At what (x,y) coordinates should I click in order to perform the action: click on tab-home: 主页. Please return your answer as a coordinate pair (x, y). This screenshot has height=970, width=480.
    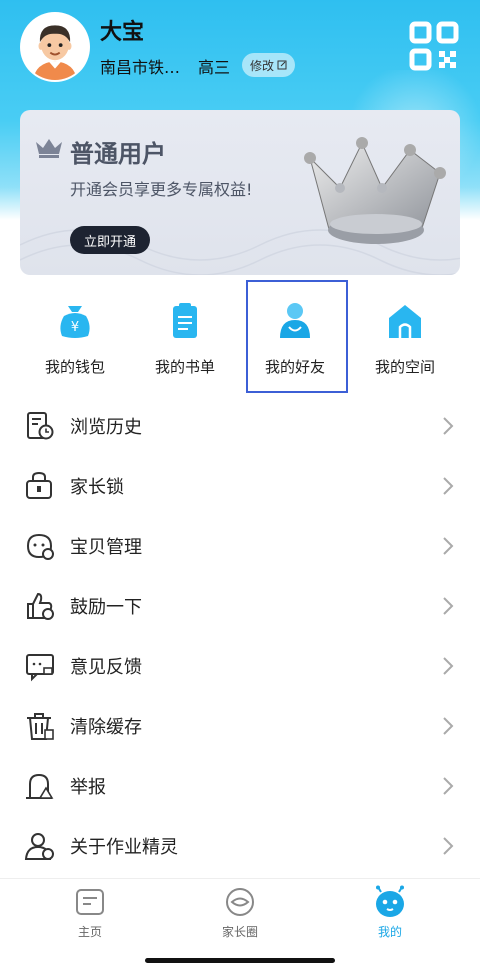
    Looking at the image, I should click on (90, 912).